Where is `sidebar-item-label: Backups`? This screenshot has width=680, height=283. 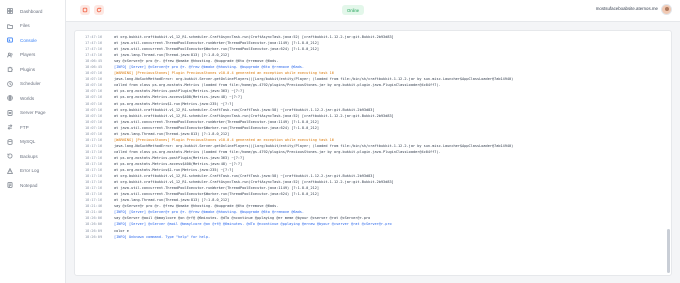
sidebar-item-label: Backups is located at coordinates (29, 156).